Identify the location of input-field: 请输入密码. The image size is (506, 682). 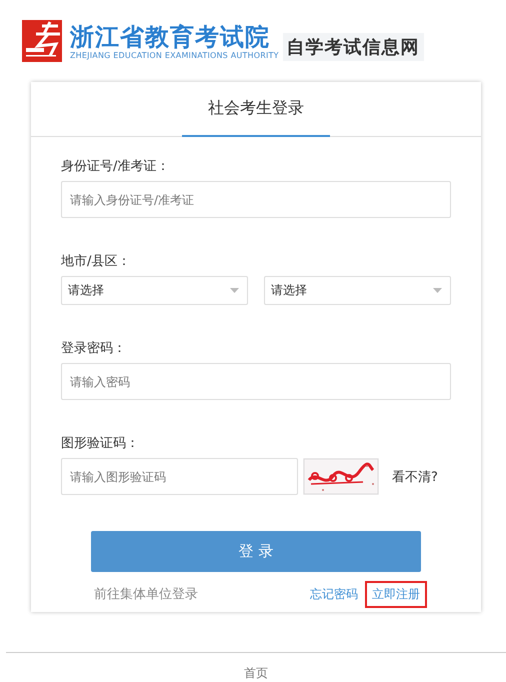
(256, 381).